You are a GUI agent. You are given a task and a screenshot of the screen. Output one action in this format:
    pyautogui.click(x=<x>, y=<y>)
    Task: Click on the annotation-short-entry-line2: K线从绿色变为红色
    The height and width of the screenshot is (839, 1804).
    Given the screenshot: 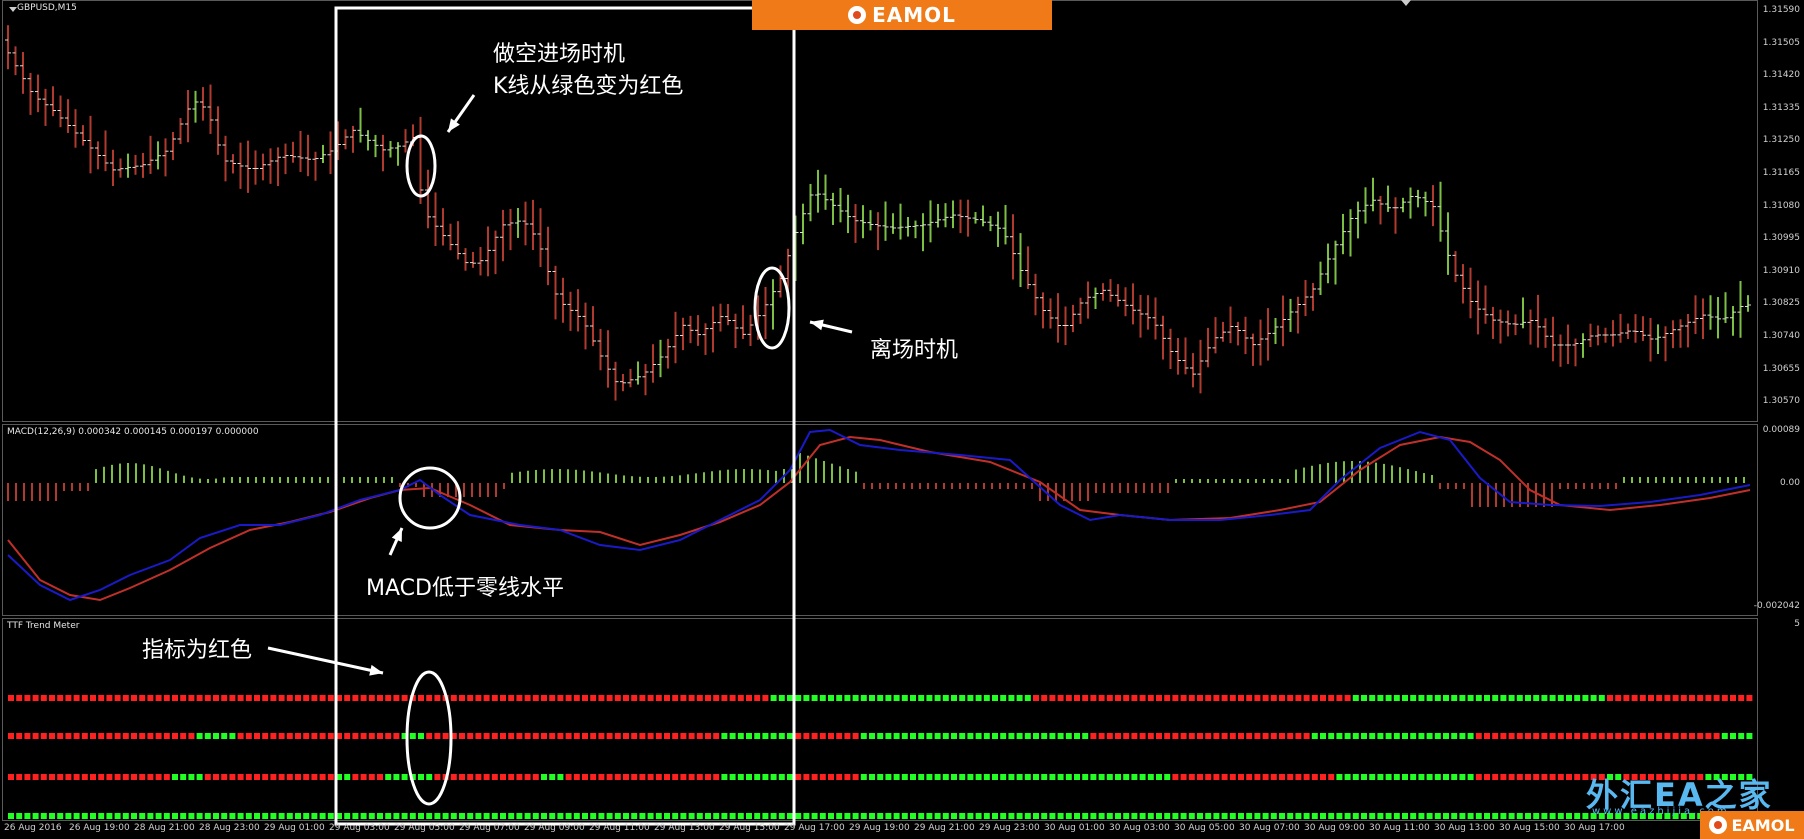 What is the action you would take?
    pyautogui.click(x=588, y=86)
    